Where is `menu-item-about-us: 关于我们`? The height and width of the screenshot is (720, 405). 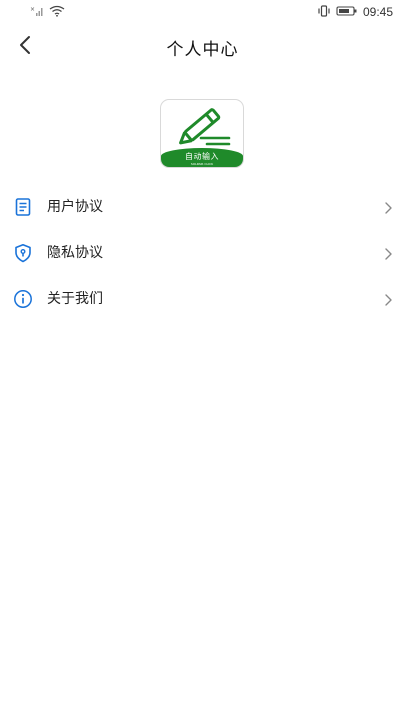
menu-item-about-us: 关于我们 is located at coordinates (202, 299).